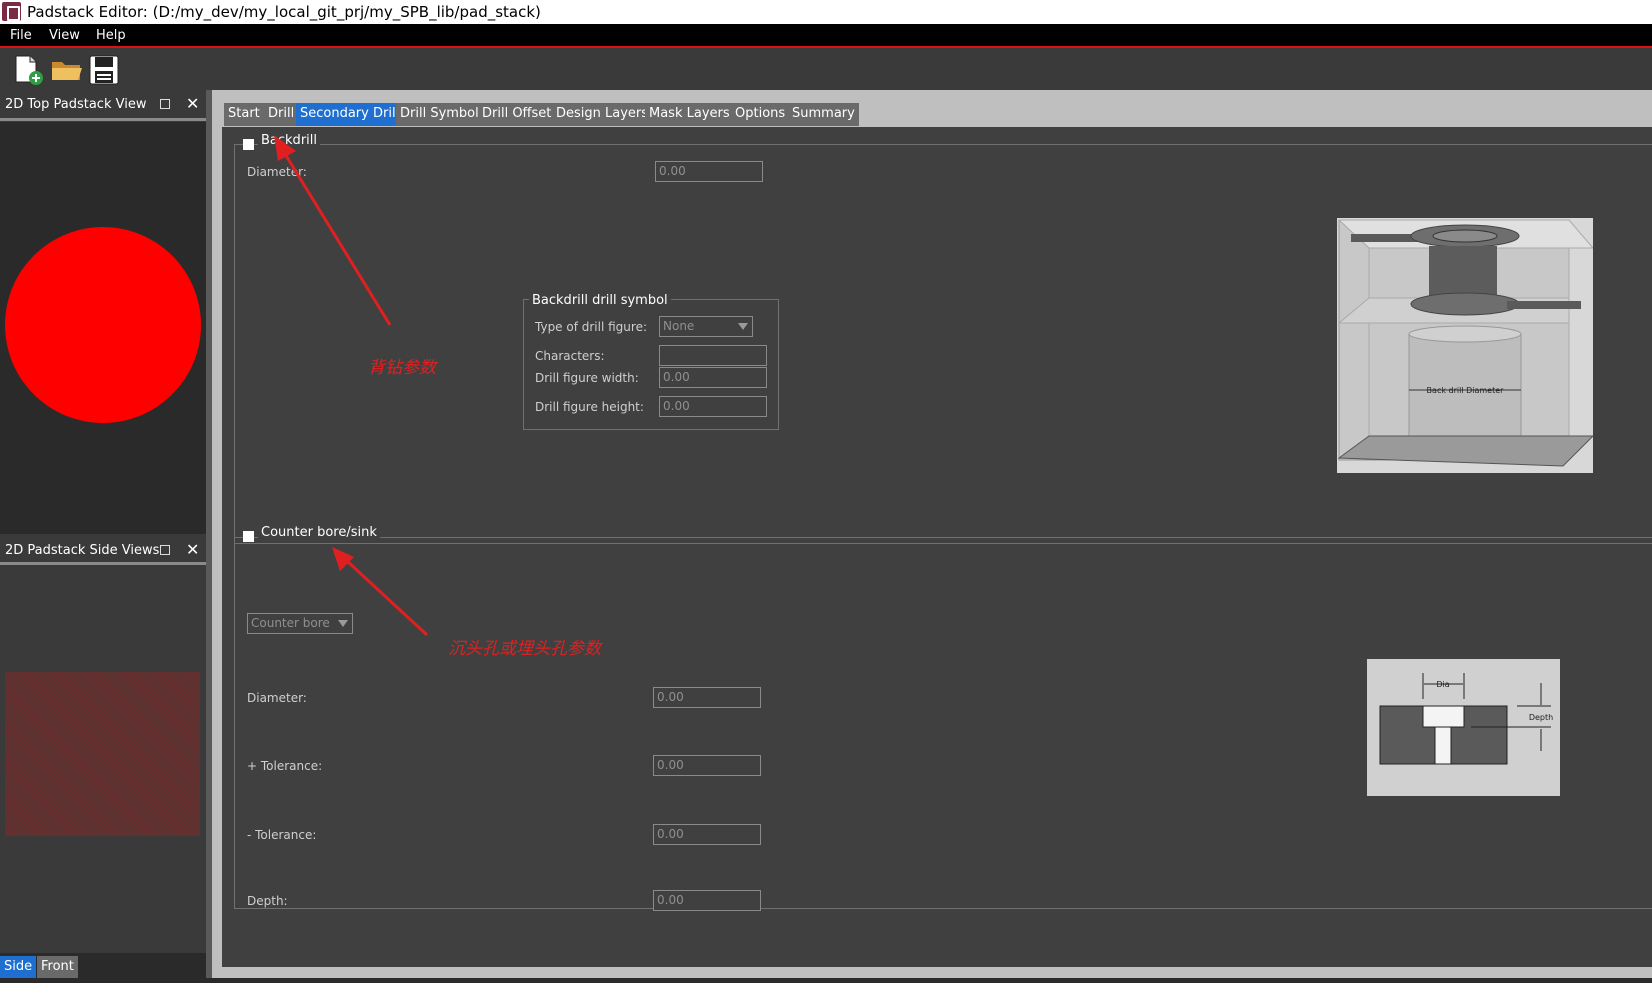 This screenshot has height=983, width=1652. What do you see at coordinates (1466, 390) in the screenshot?
I see `backdrill-figure-caption: Back drill Diameter` at bounding box center [1466, 390].